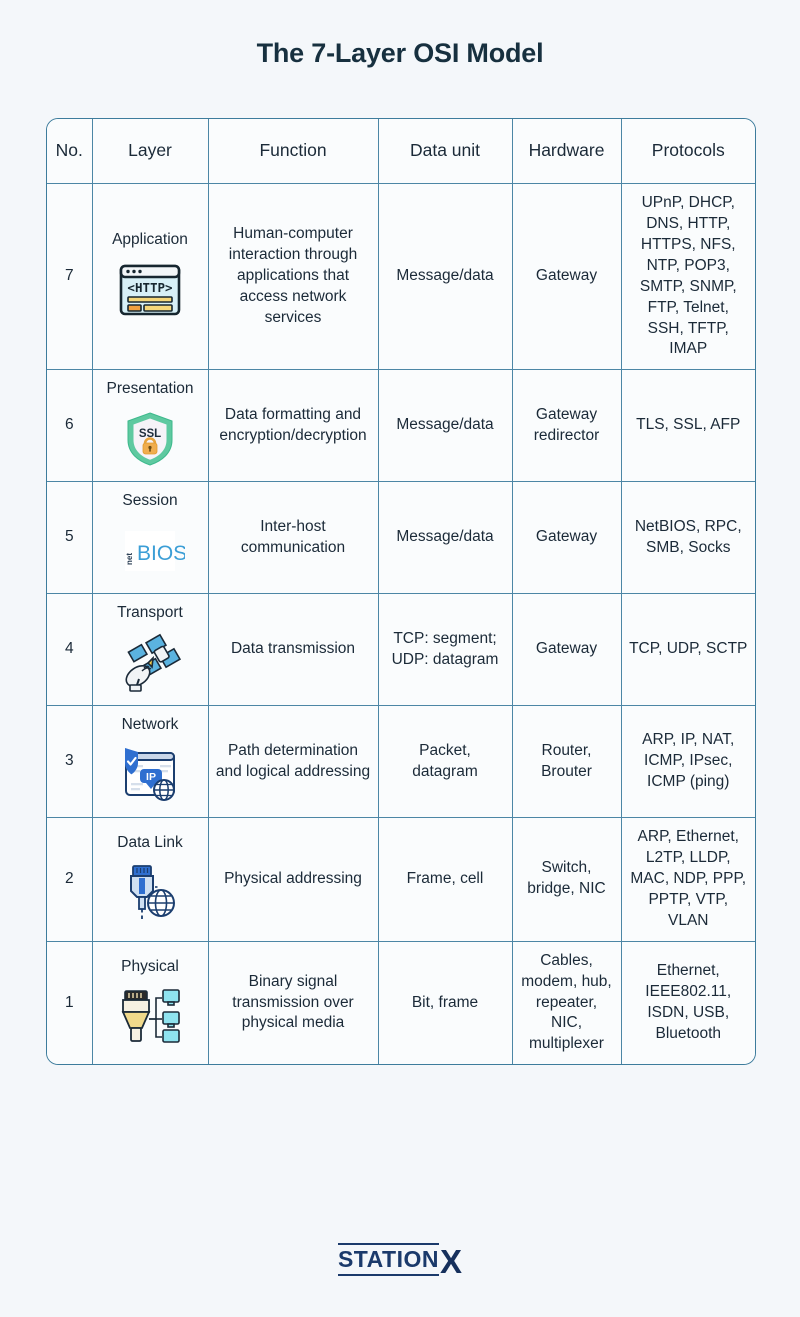 The height and width of the screenshot is (1317, 800). Describe the element at coordinates (150, 389) in the screenshot. I see `layer-name: Presentation` at that location.